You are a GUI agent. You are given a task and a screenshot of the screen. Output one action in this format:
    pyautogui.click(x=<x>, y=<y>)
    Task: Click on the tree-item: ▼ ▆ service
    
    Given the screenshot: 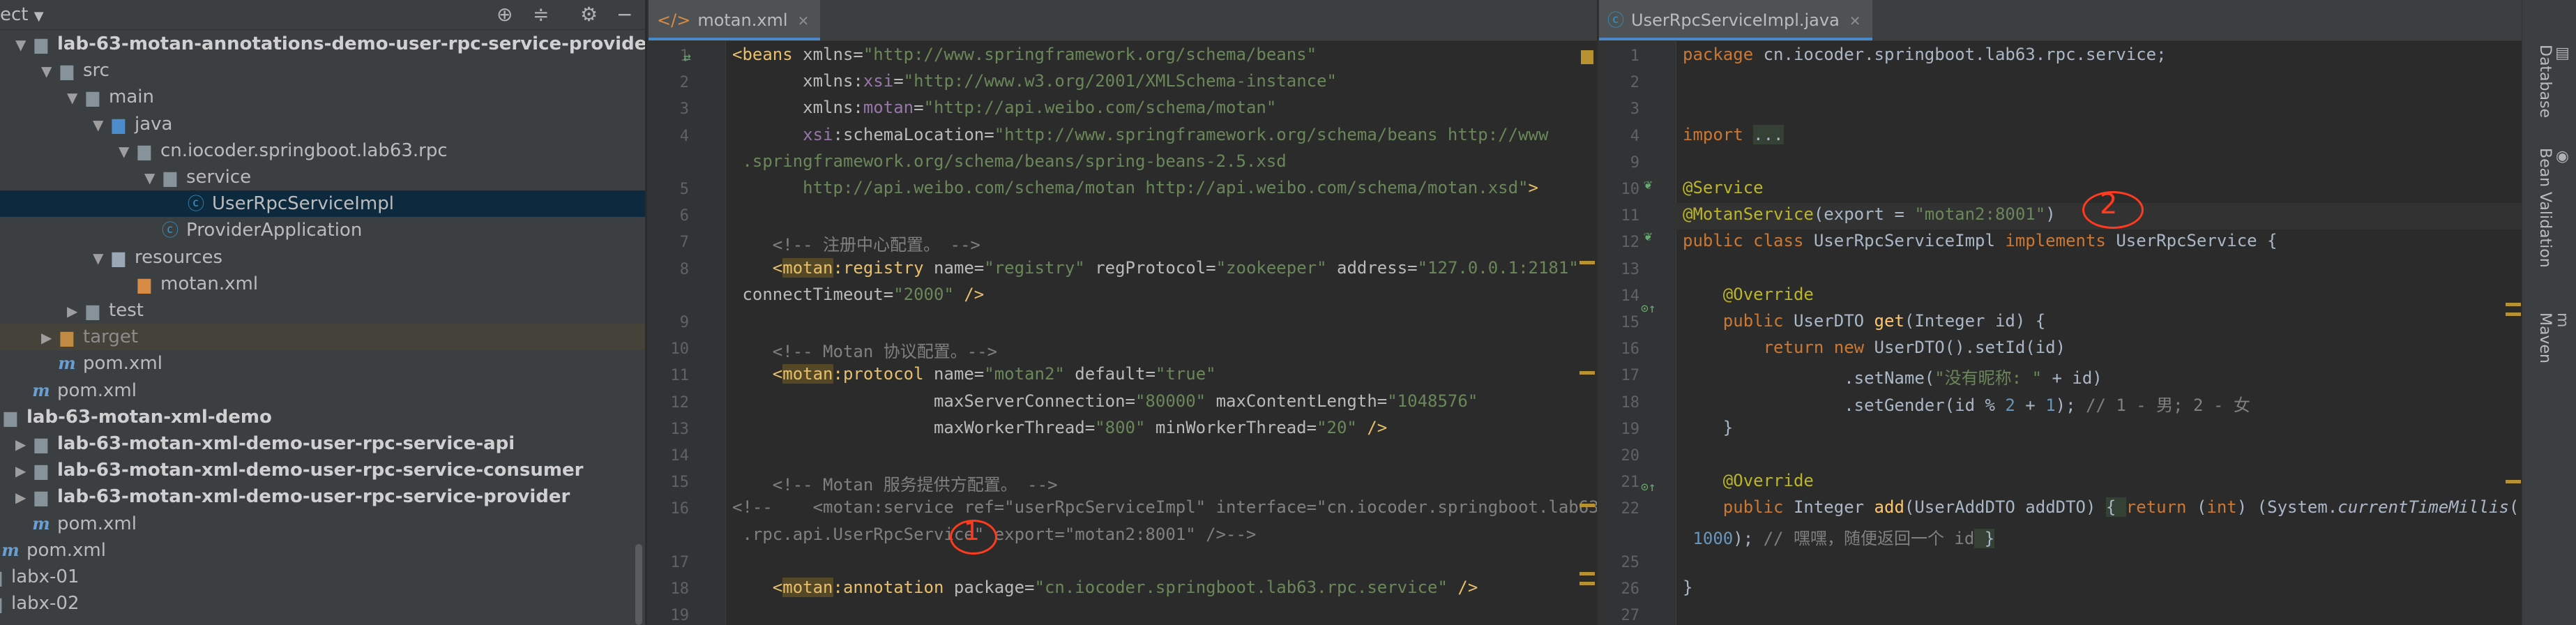 What is the action you would take?
    pyautogui.click(x=322, y=177)
    